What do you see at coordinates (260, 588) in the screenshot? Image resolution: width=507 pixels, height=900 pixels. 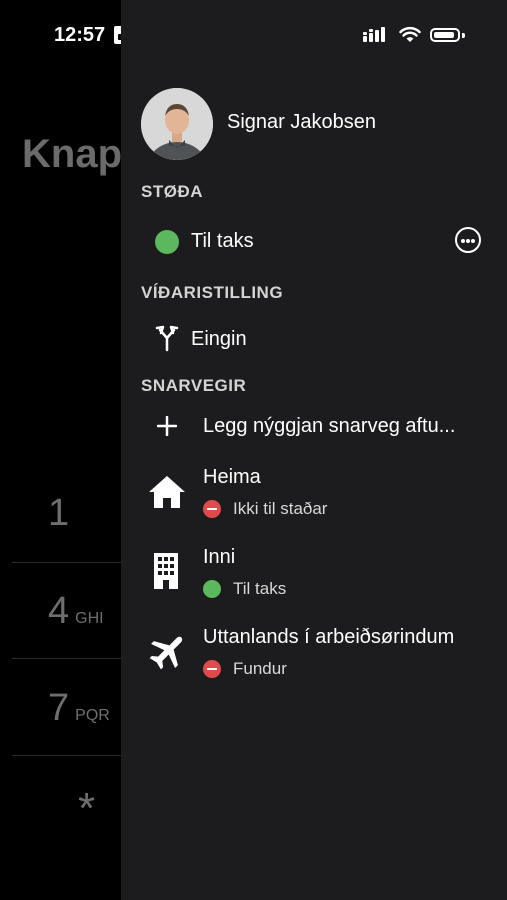 I see `shortcut-status-label: Til taks` at bounding box center [260, 588].